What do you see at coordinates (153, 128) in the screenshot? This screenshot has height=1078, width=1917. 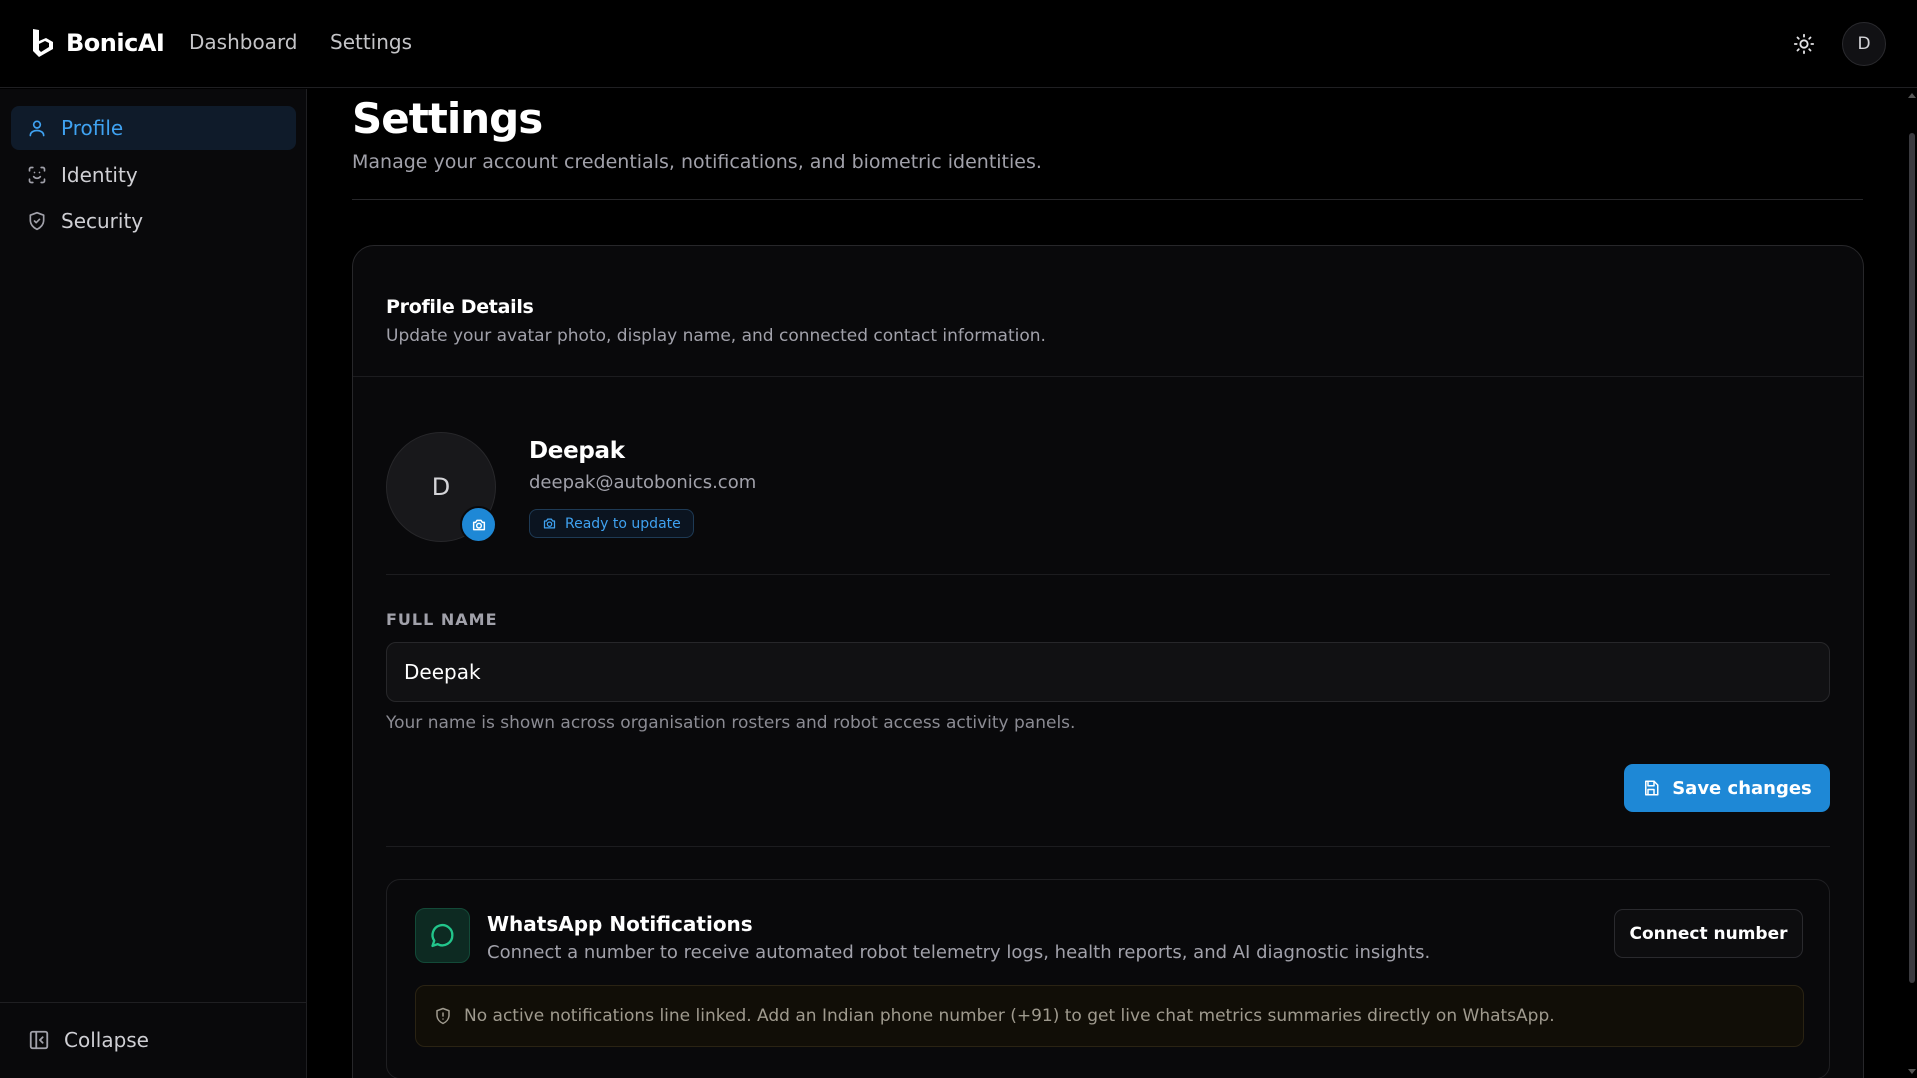 I see `sidebar-item-profile: Profile` at bounding box center [153, 128].